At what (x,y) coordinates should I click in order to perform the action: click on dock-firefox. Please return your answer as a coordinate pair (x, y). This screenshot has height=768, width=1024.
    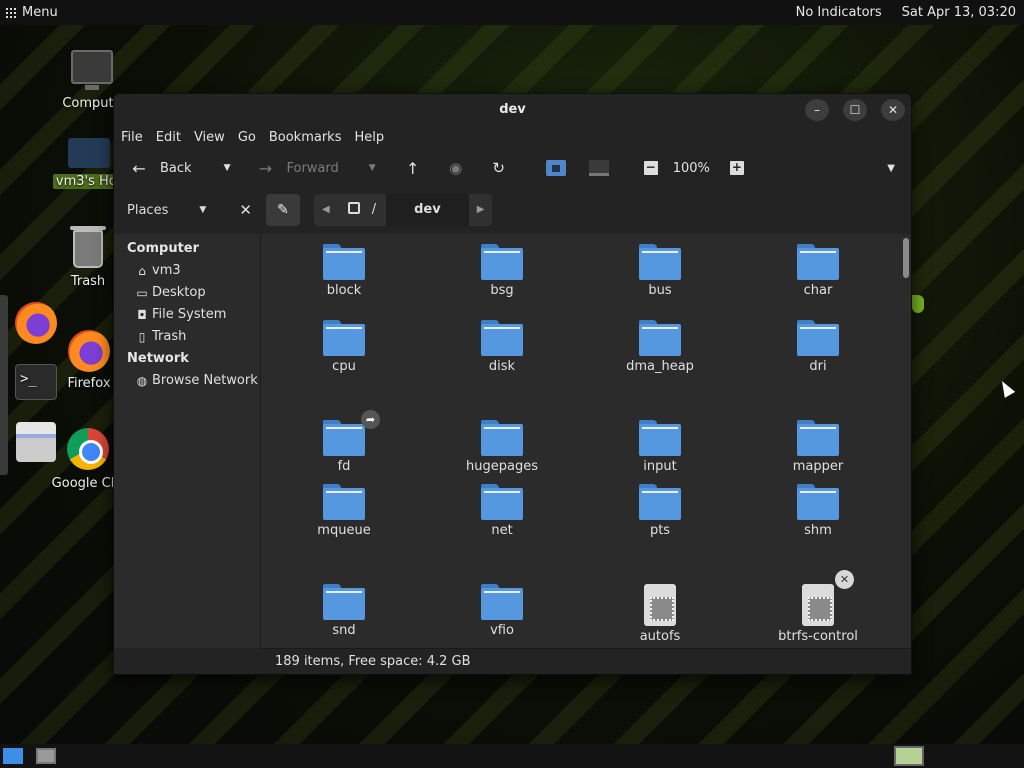
    Looking at the image, I should click on (36, 325).